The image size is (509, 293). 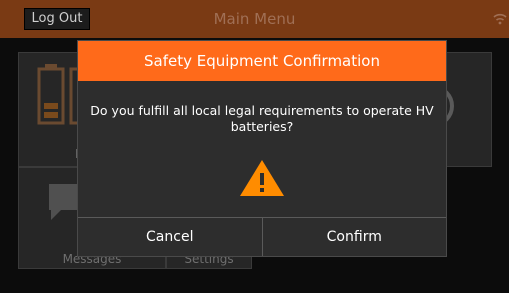 I want to click on cancel-button: Cancel, so click(x=170, y=237).